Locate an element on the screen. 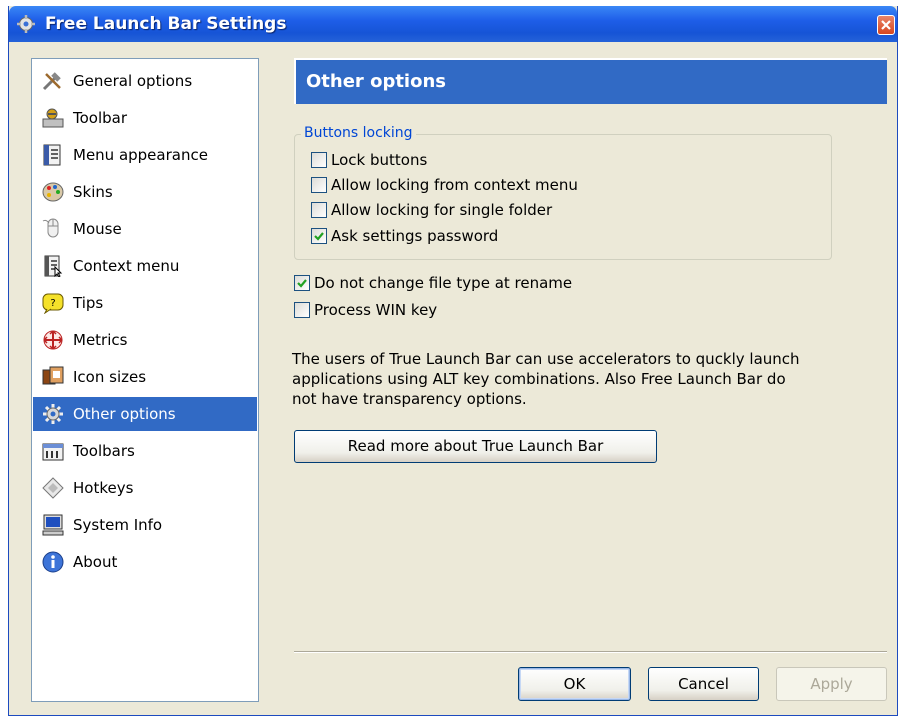 This screenshot has height=716, width=898. ok-button: OK is located at coordinates (574, 684).